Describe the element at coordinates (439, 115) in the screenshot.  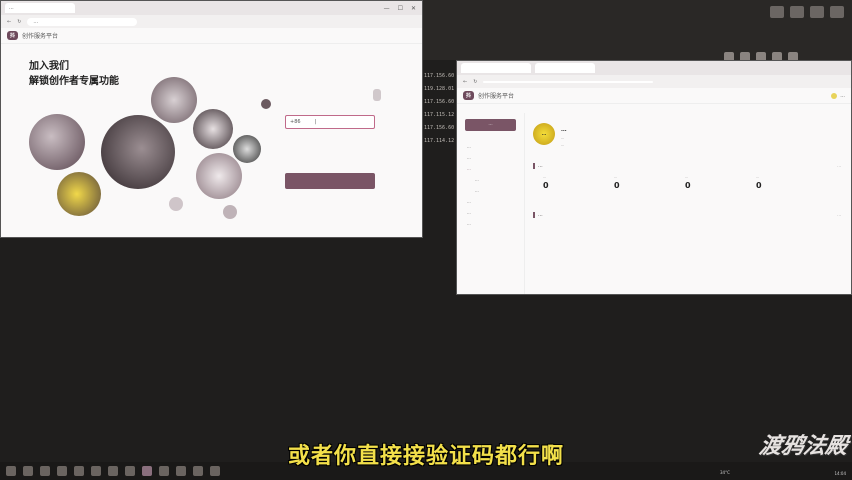
I see `ip-item: 117.115.12` at that location.